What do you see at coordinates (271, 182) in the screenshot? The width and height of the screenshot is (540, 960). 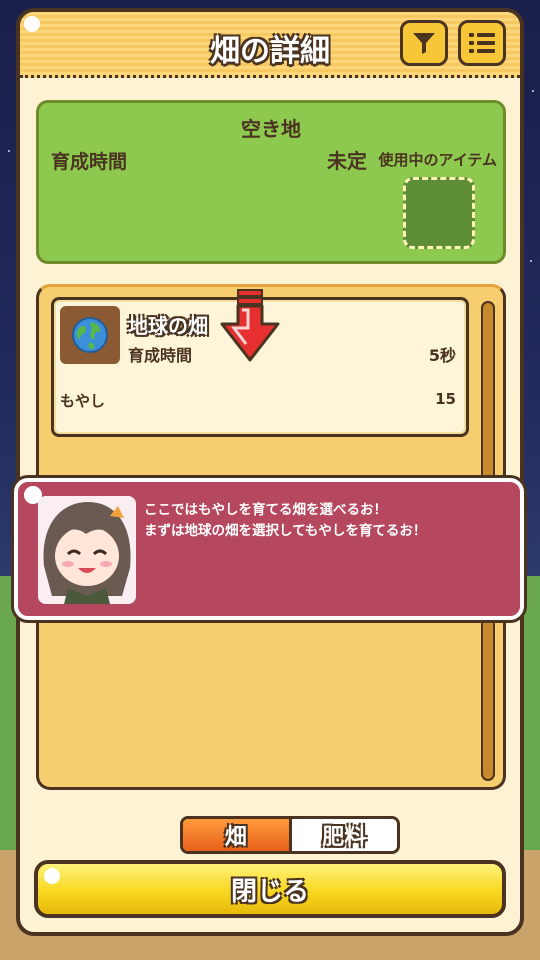 I see `field-info-box: 空き地 育成時間 未定 使用中のアイテム` at bounding box center [271, 182].